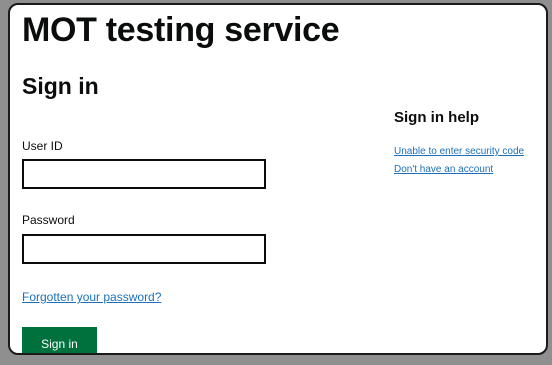 This screenshot has width=552, height=365. Describe the element at coordinates (144, 249) in the screenshot. I see `password-input` at that location.